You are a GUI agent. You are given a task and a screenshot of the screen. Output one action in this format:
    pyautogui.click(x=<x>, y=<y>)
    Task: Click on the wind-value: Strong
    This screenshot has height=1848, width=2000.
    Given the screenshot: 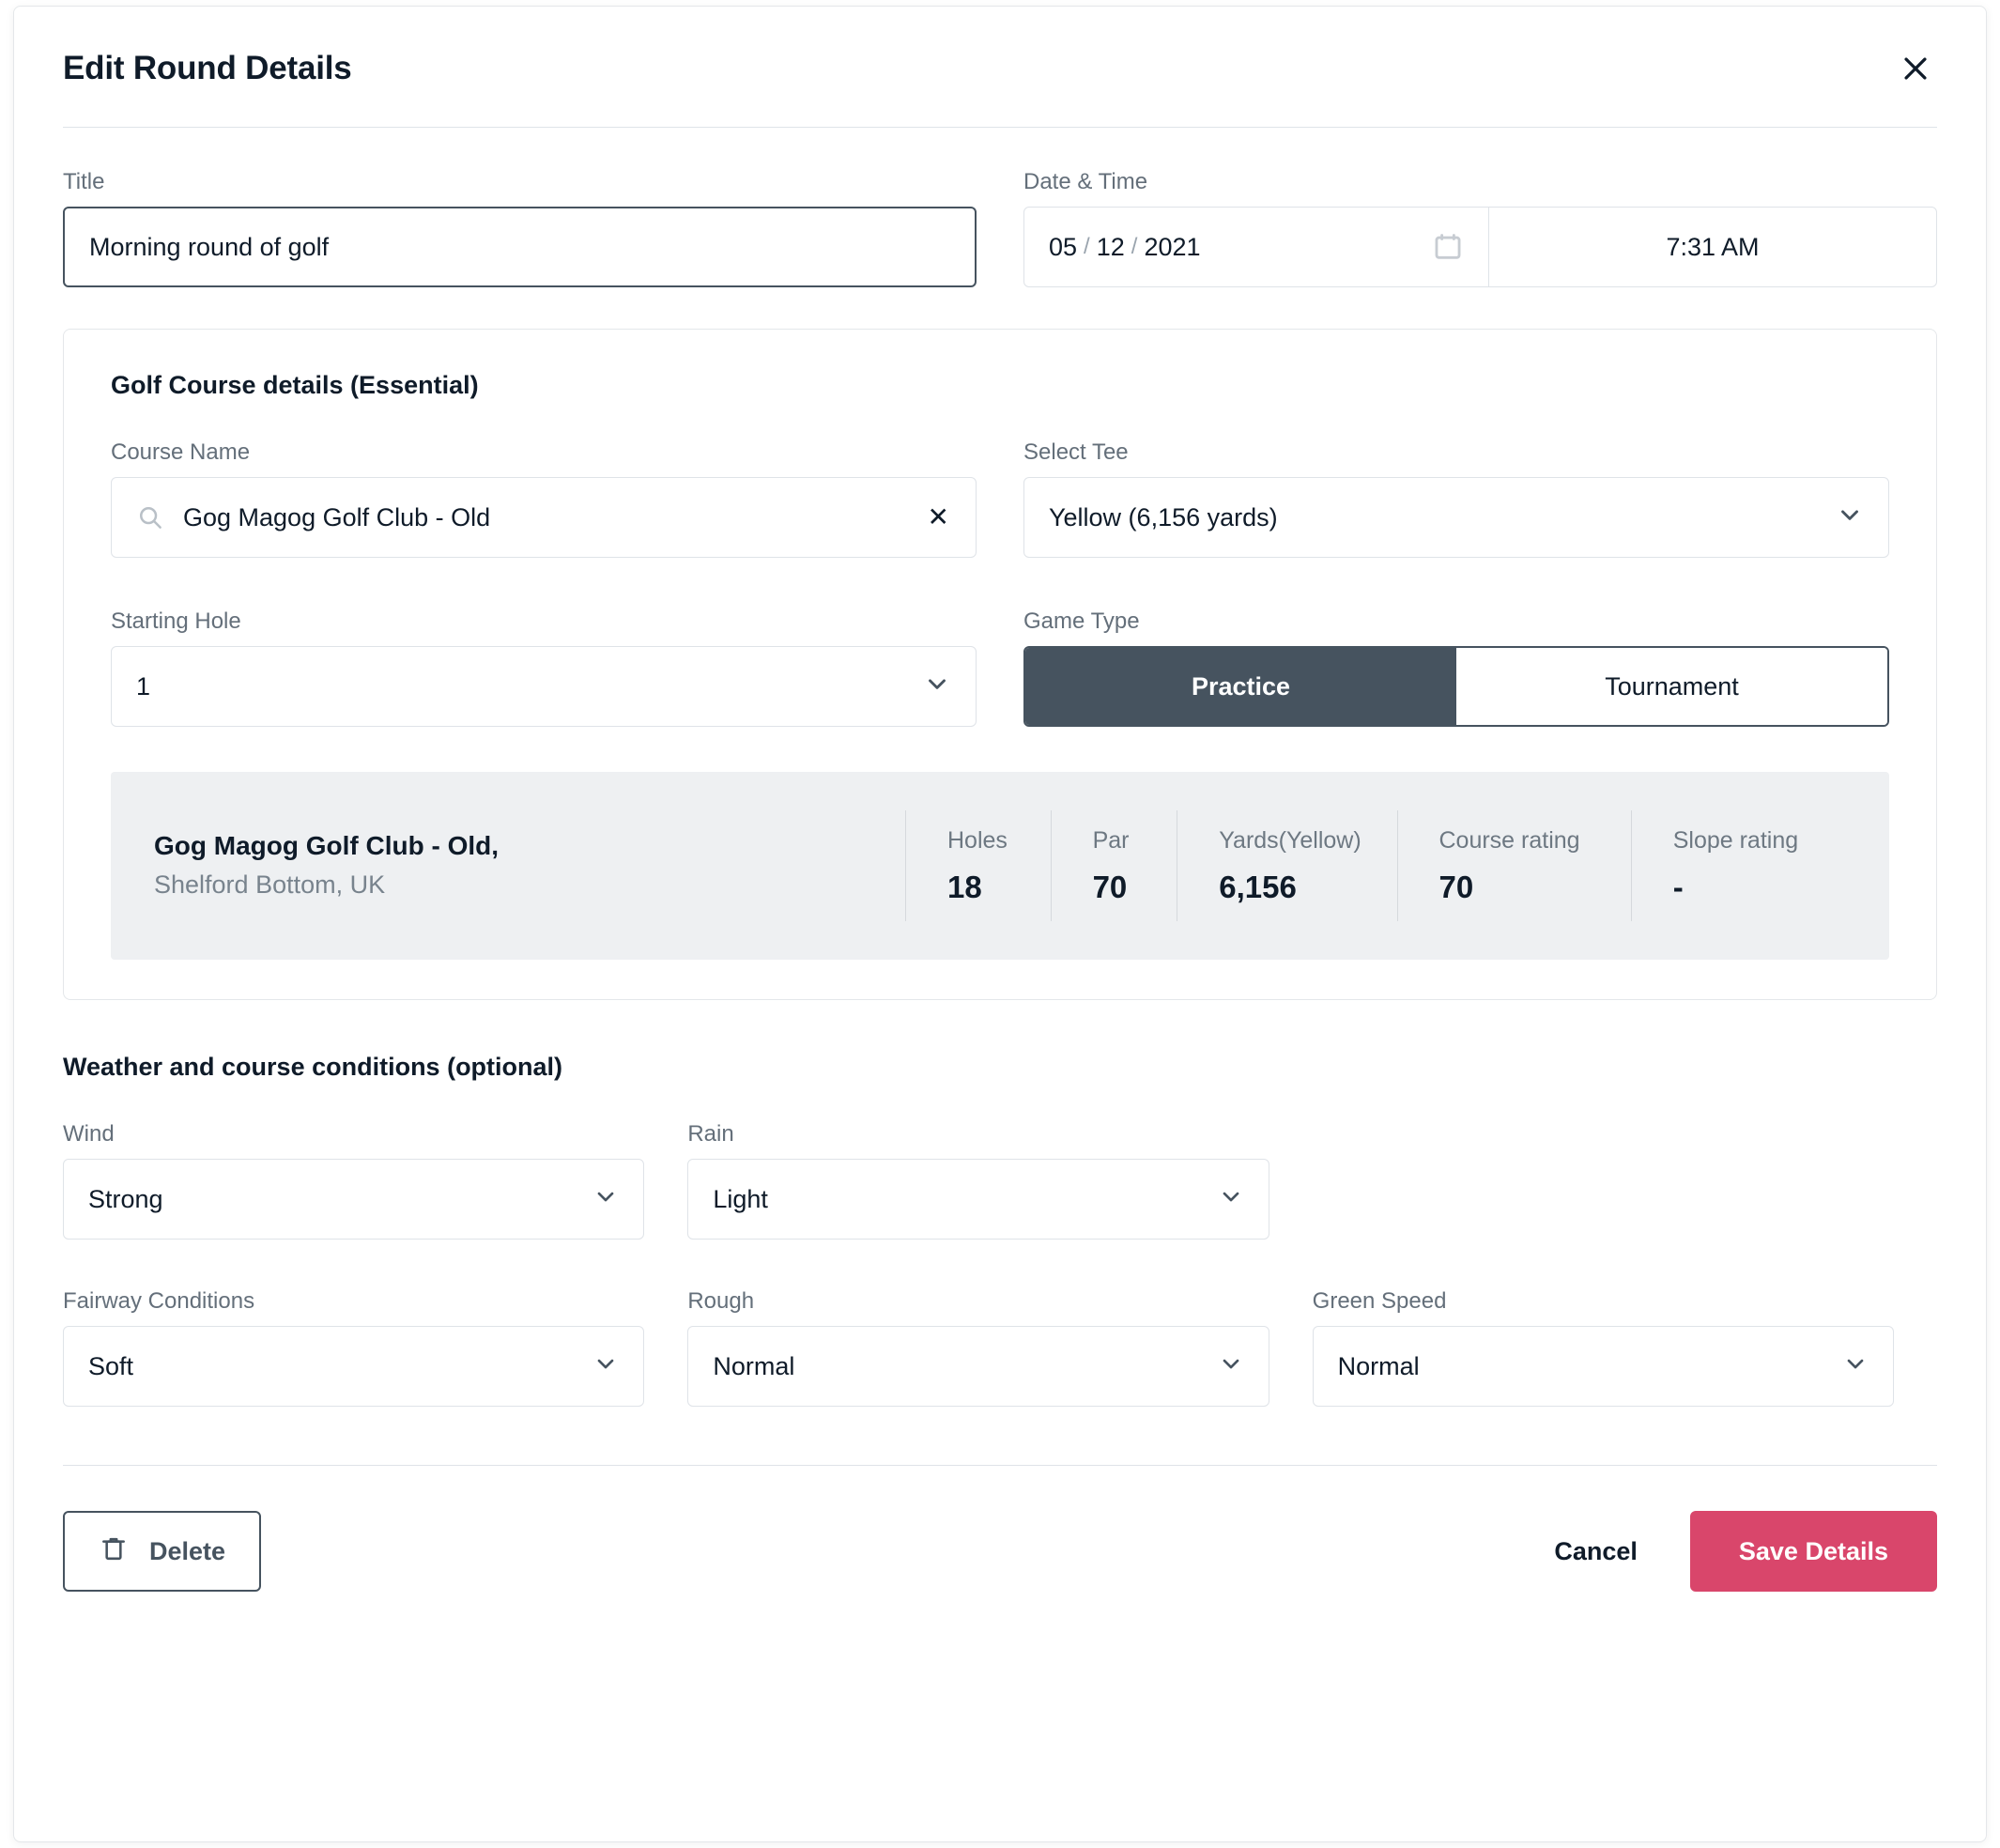 What is the action you would take?
    pyautogui.click(x=125, y=1198)
    